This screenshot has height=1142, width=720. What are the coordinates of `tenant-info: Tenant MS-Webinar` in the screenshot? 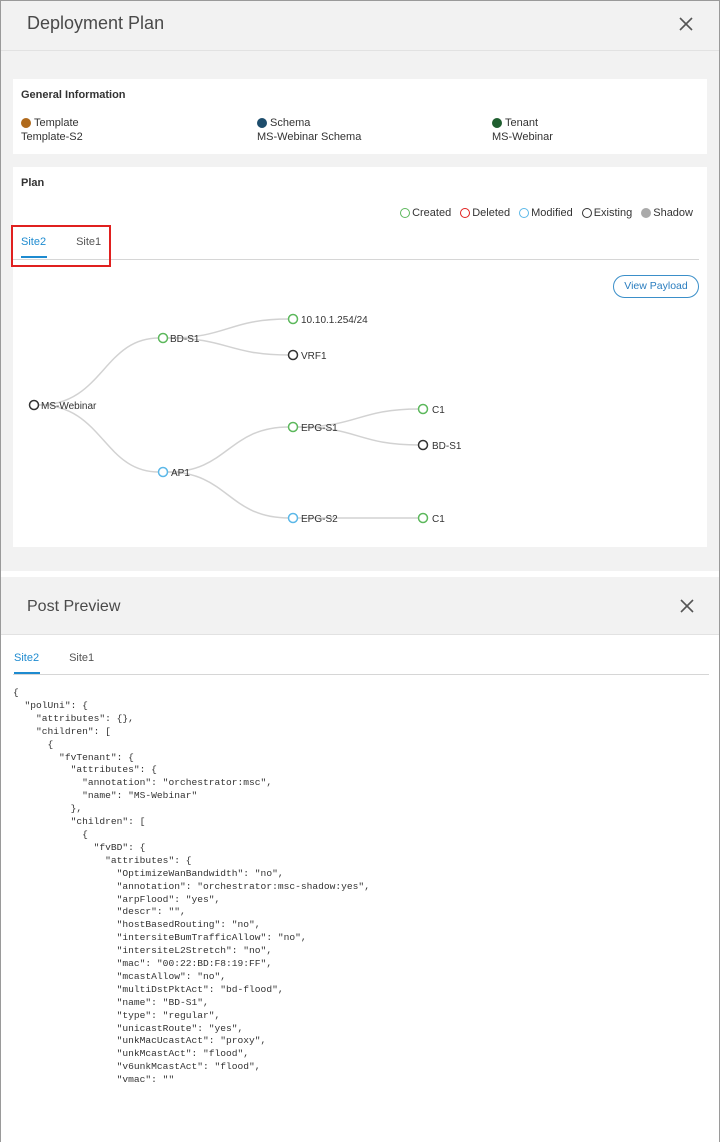 It's located at (522, 130).